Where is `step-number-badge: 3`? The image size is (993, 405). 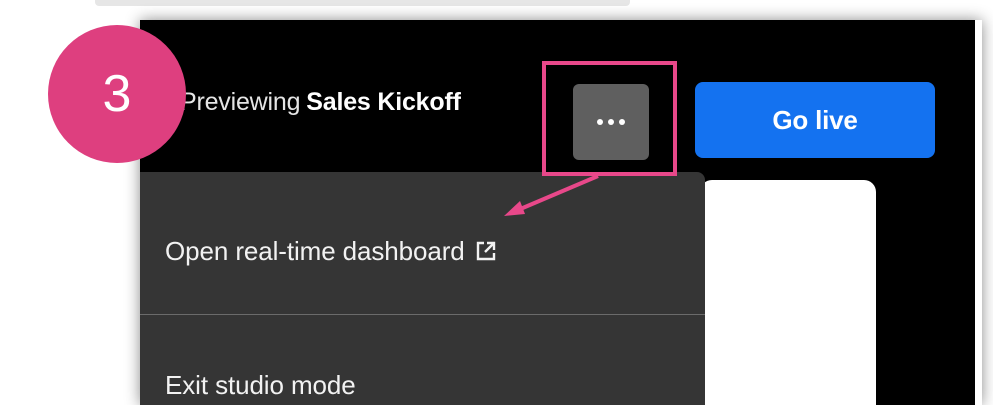 step-number-badge: 3 is located at coordinates (117, 94).